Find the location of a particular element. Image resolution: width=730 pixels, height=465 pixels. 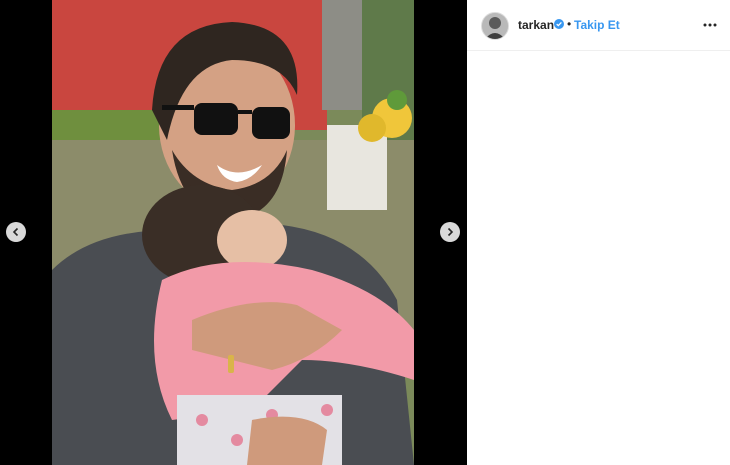

next-photo-button is located at coordinates (450, 232).